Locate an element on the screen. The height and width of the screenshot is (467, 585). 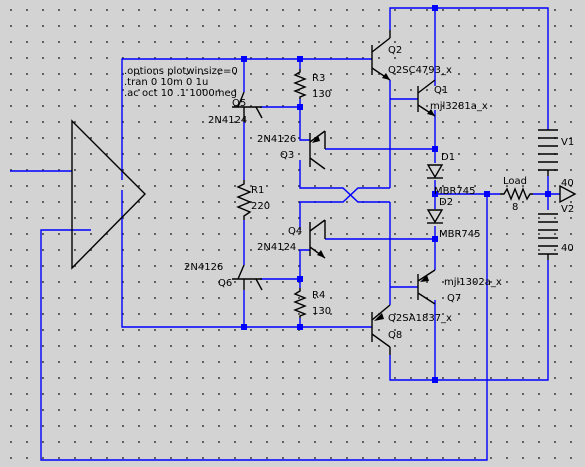
load-ref-label: Load is located at coordinates (515, 181).